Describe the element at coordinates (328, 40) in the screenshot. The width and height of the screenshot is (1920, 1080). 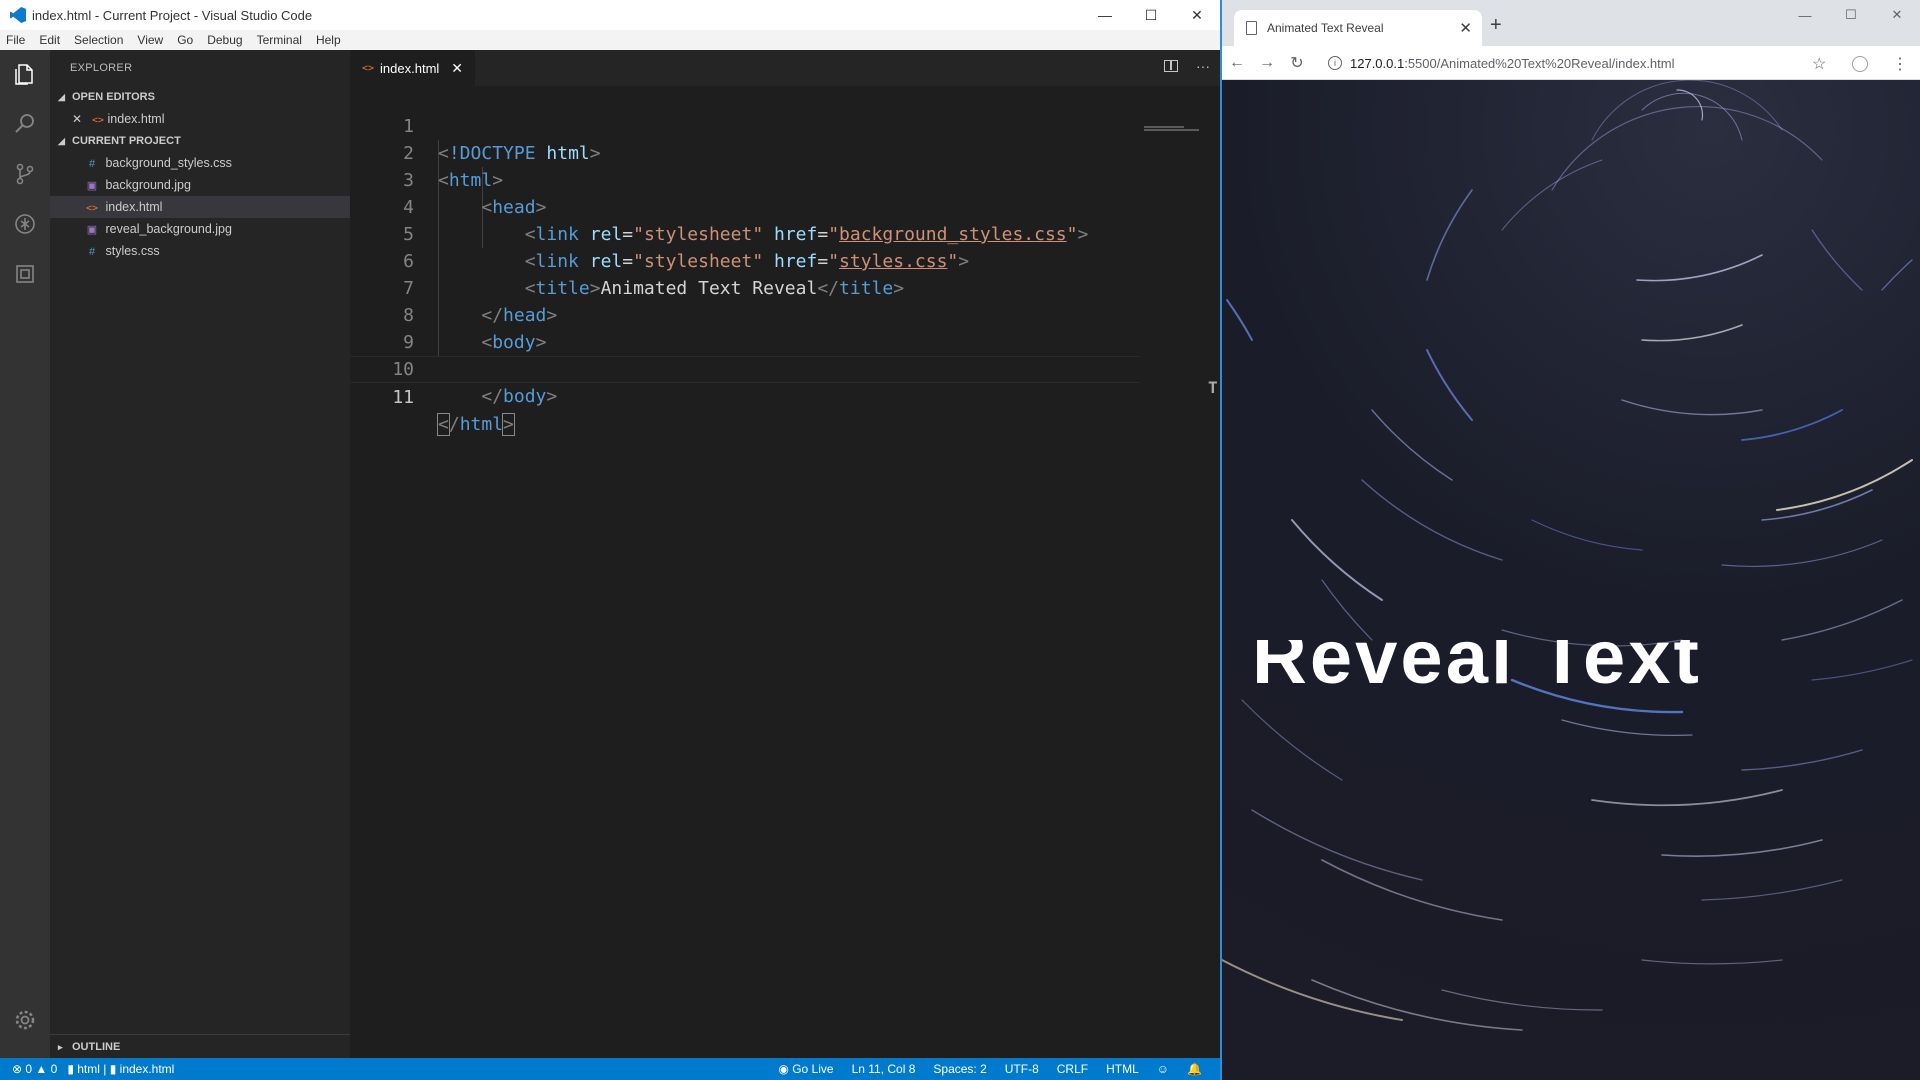
I see `menu-help: Help` at that location.